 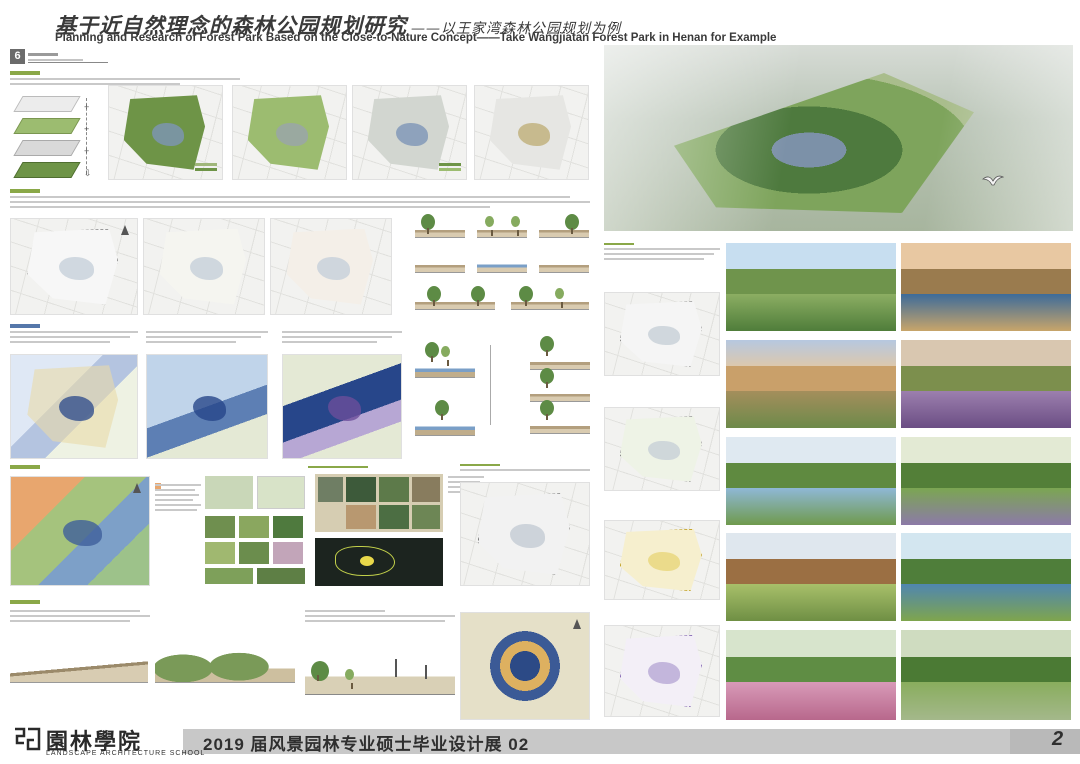 What do you see at coordinates (502, 262) in the screenshot?
I see `road-sections` at bounding box center [502, 262].